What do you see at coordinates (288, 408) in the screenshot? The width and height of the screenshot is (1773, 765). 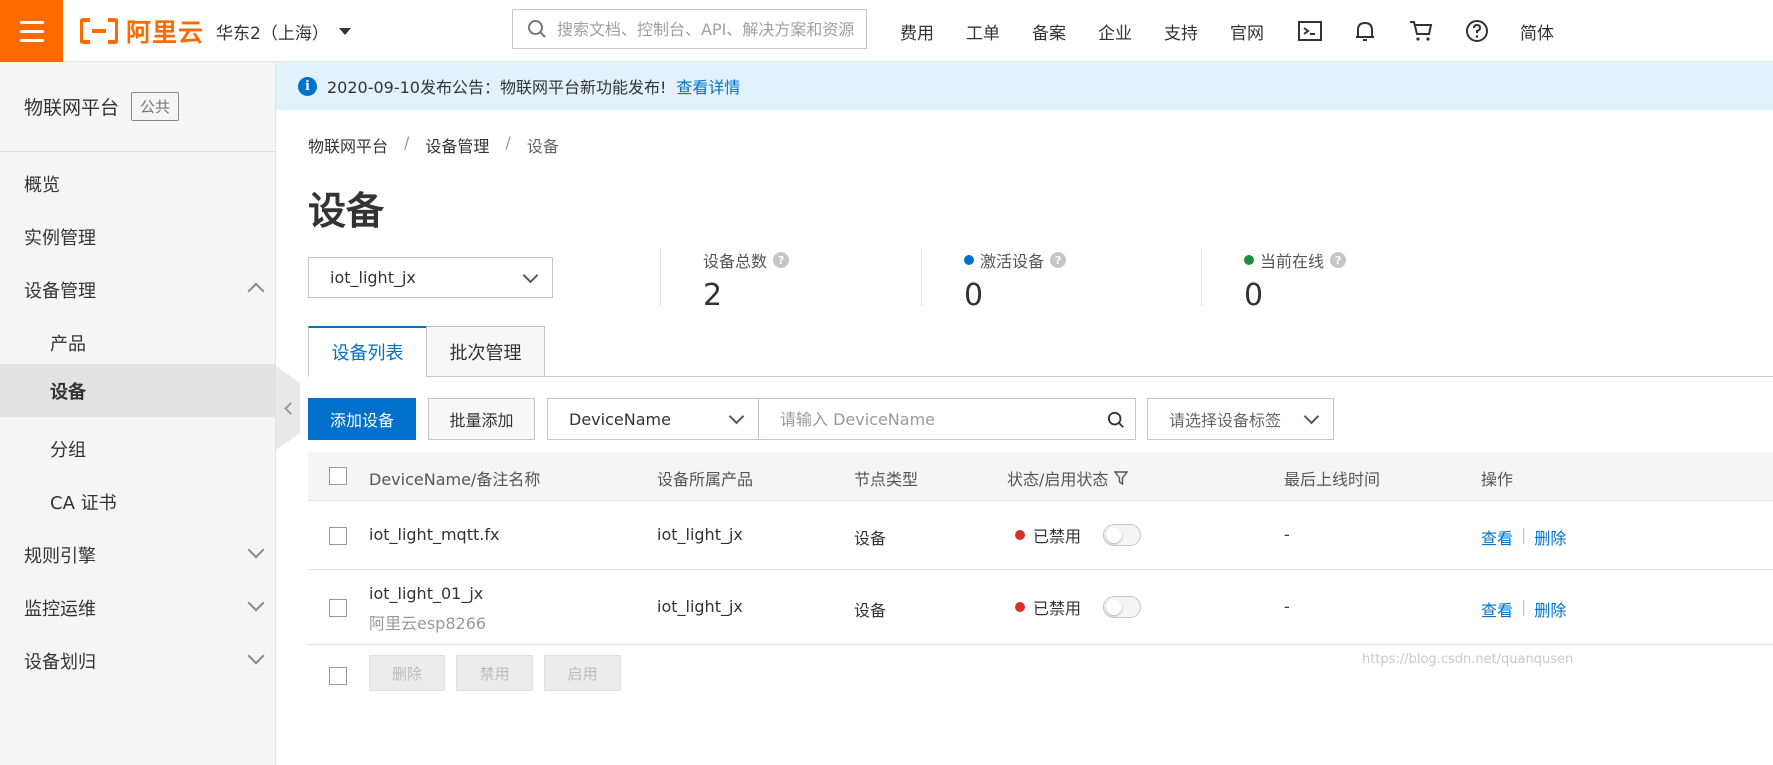 I see `sidebar-collapse-handle` at bounding box center [288, 408].